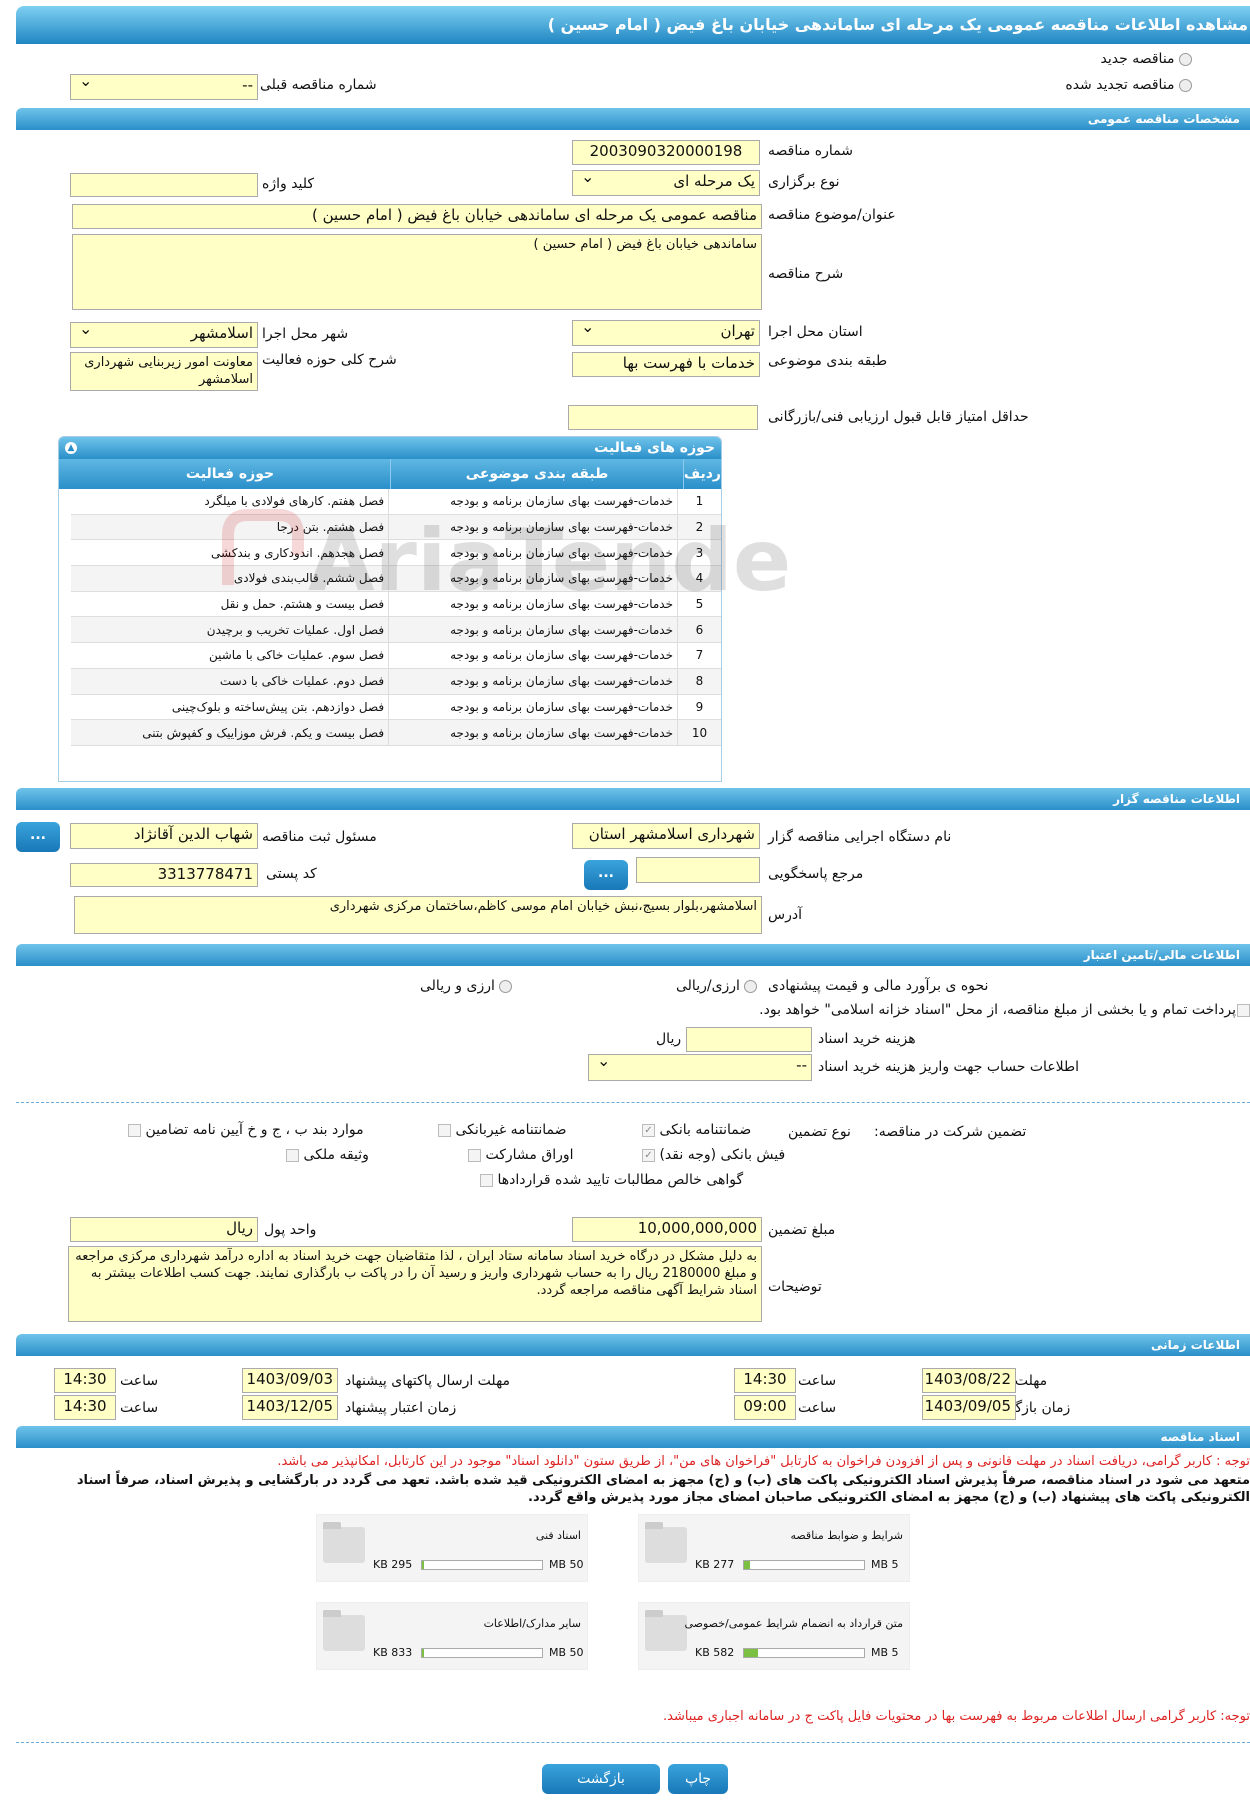 Image resolution: width=1250 pixels, height=1801 pixels. Describe the element at coordinates (700, 1067) in the screenshot. I see `account-select: --` at that location.